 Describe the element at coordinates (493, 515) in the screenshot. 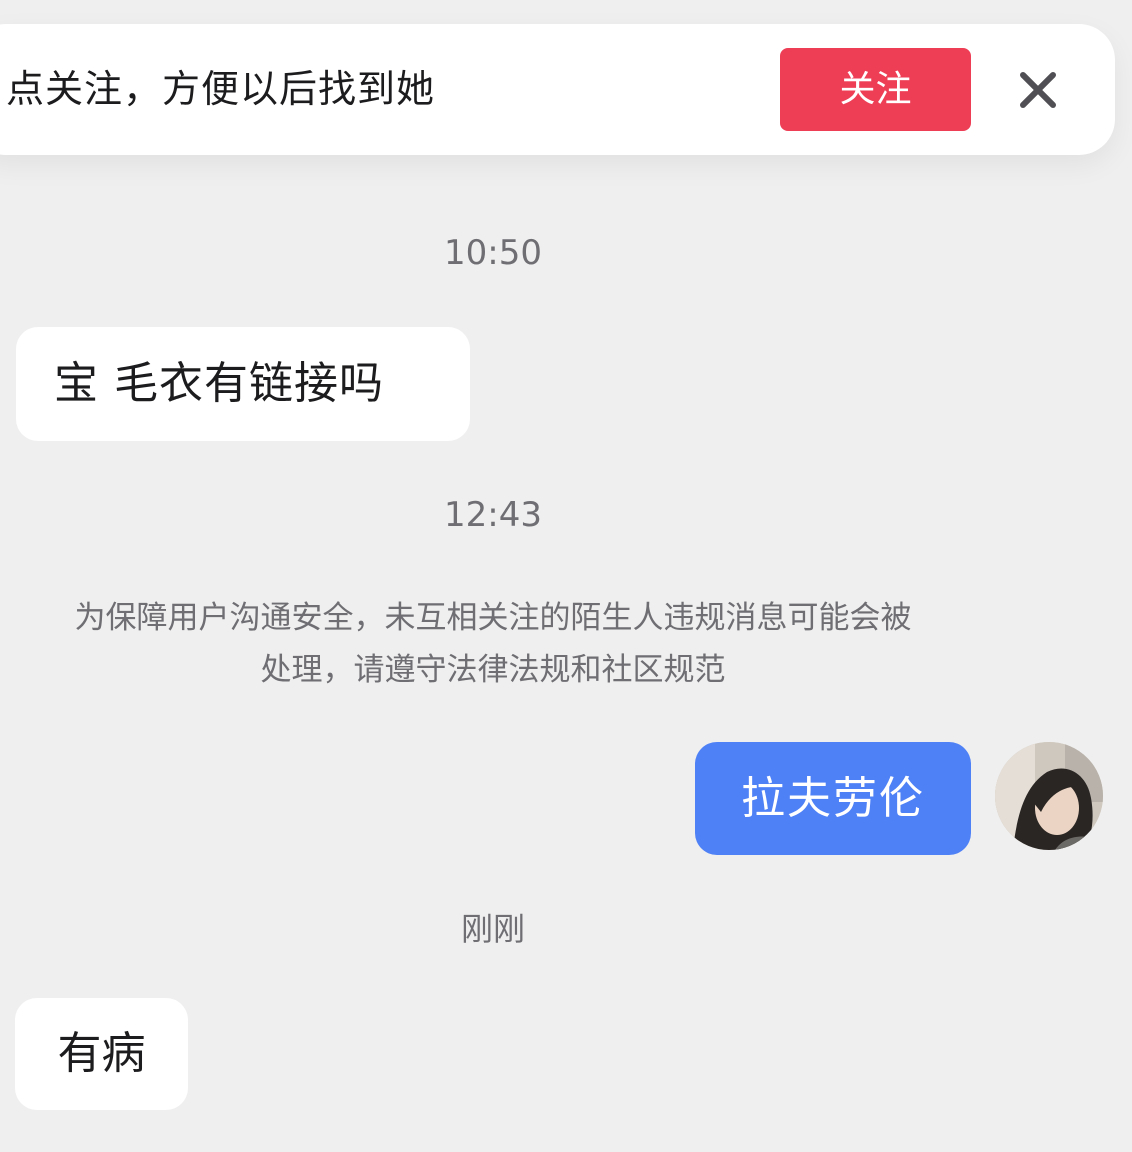

I see `message-timestamp: 12:43` at that location.